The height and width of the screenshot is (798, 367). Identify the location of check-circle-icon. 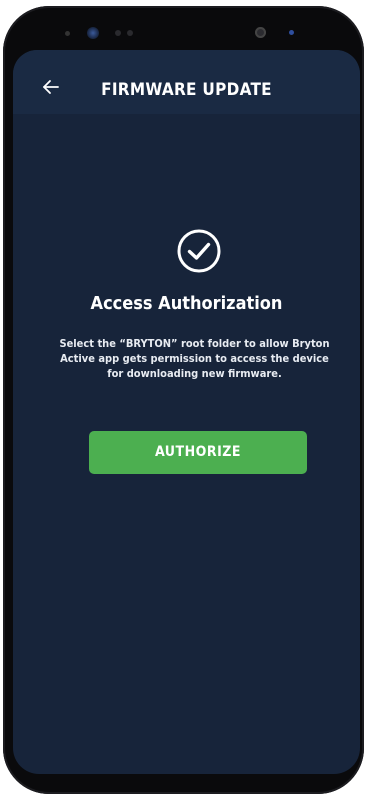
(199, 251).